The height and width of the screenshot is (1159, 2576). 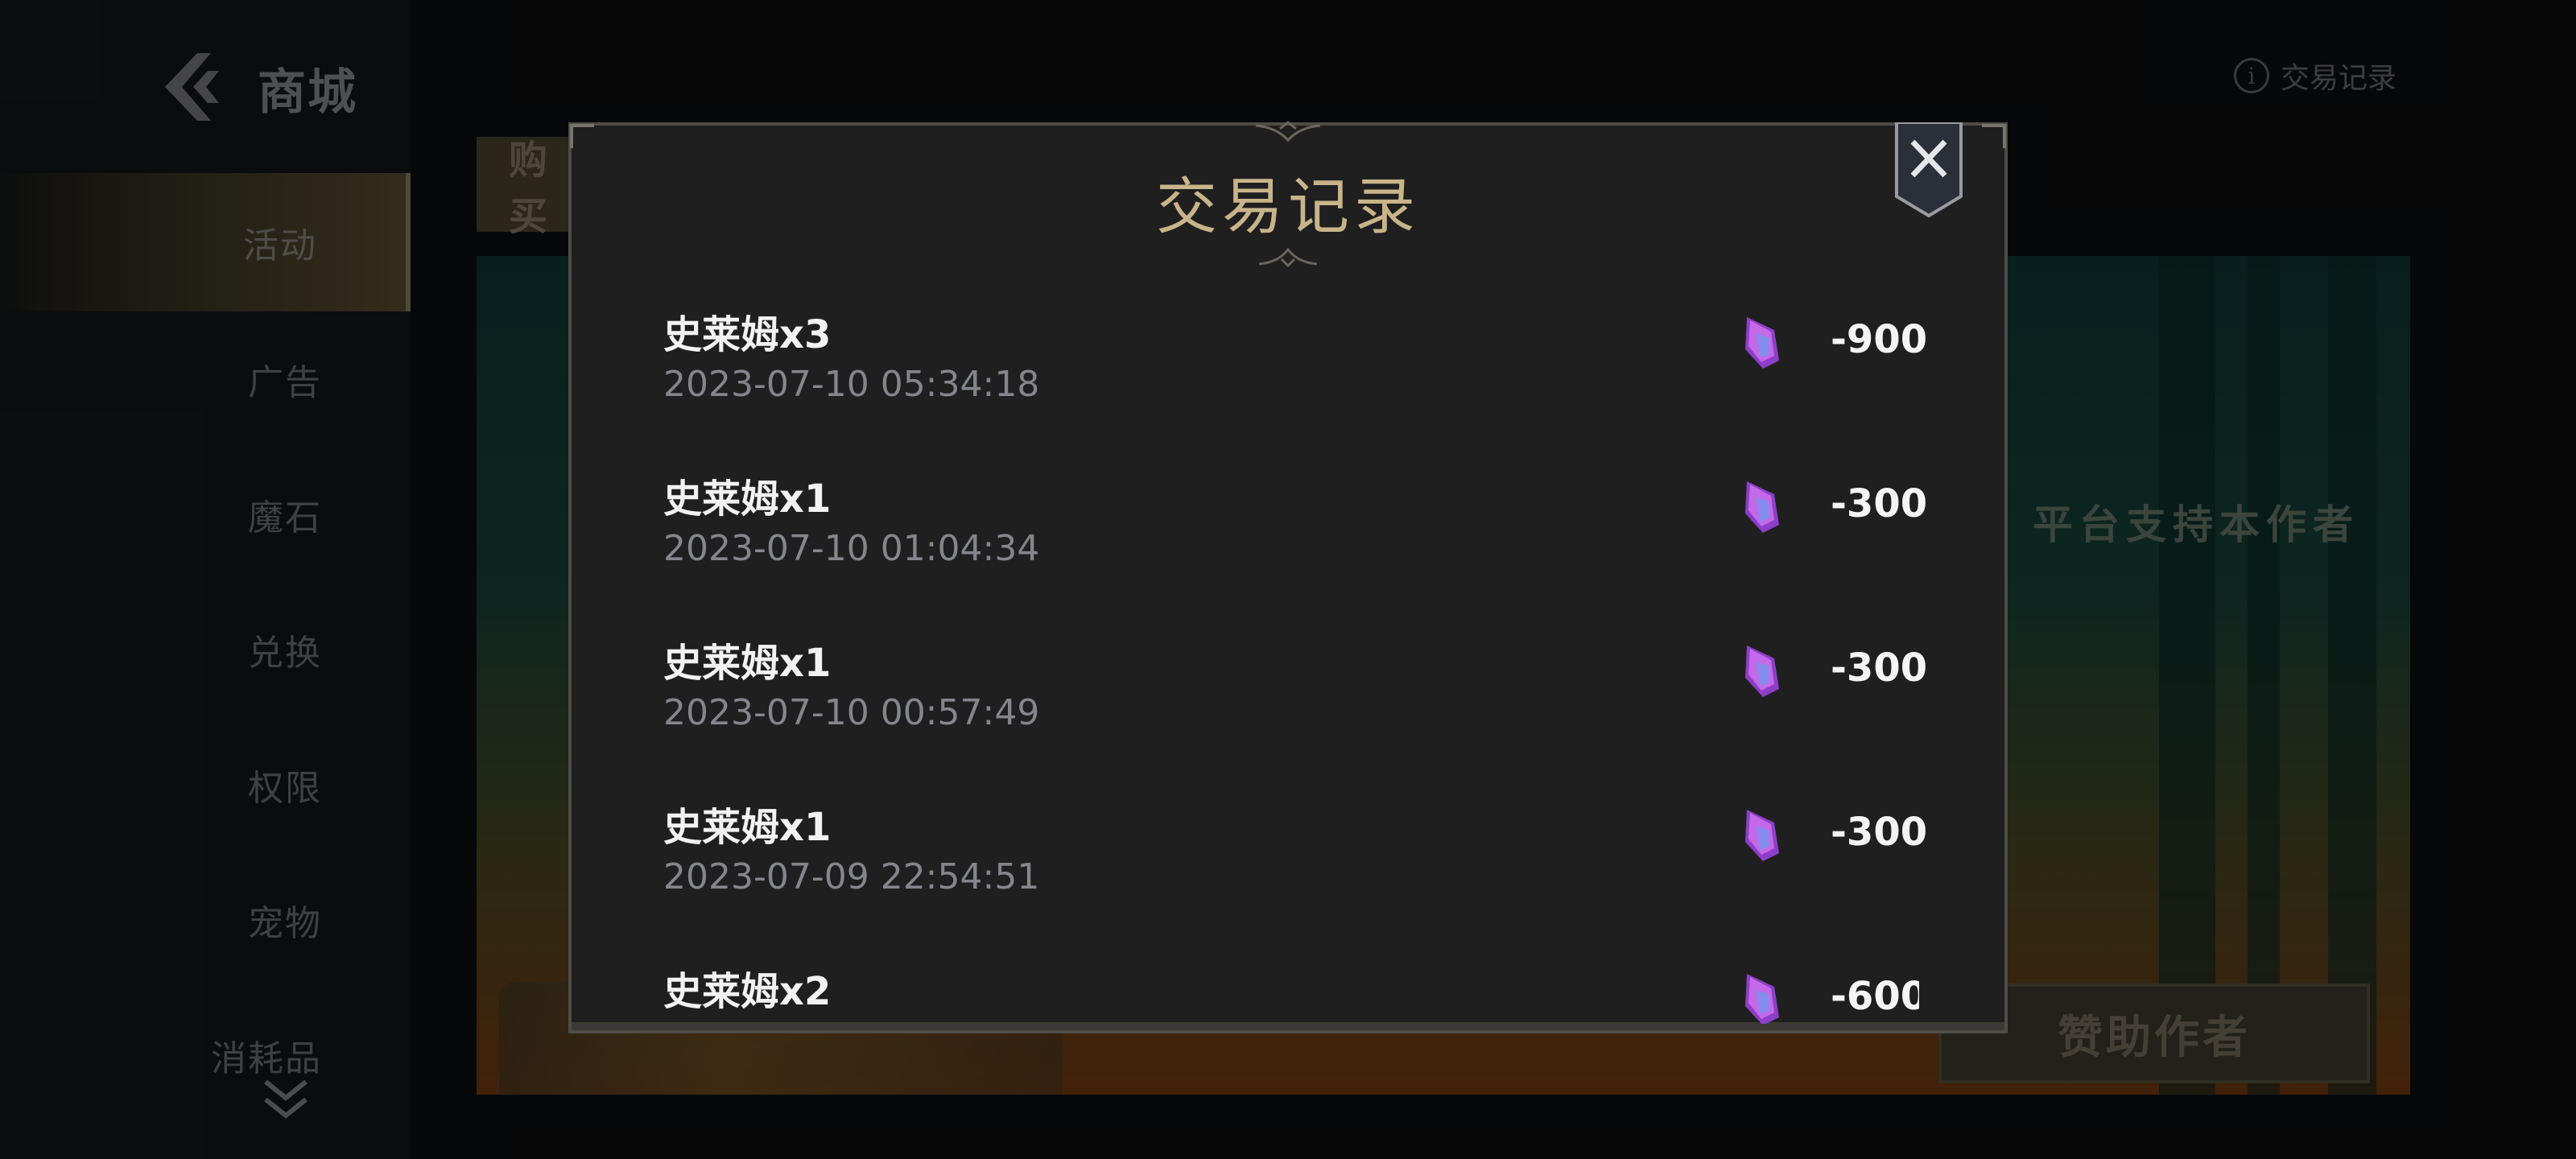 I want to click on item-name: 史莱姆x3, so click(x=747, y=334).